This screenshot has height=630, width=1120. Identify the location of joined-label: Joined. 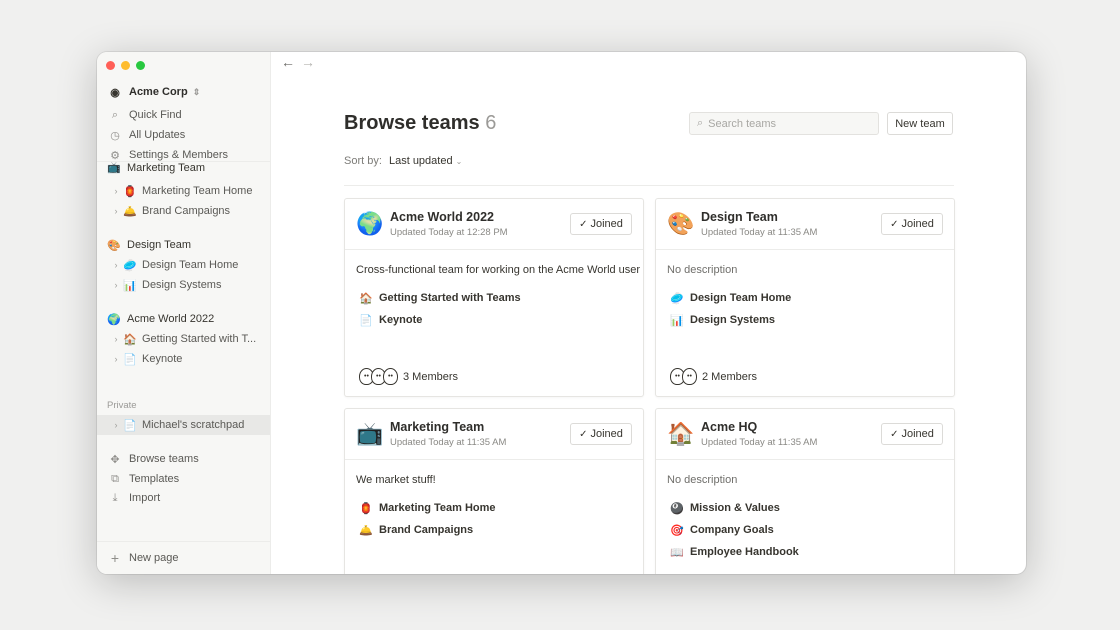
(917, 434).